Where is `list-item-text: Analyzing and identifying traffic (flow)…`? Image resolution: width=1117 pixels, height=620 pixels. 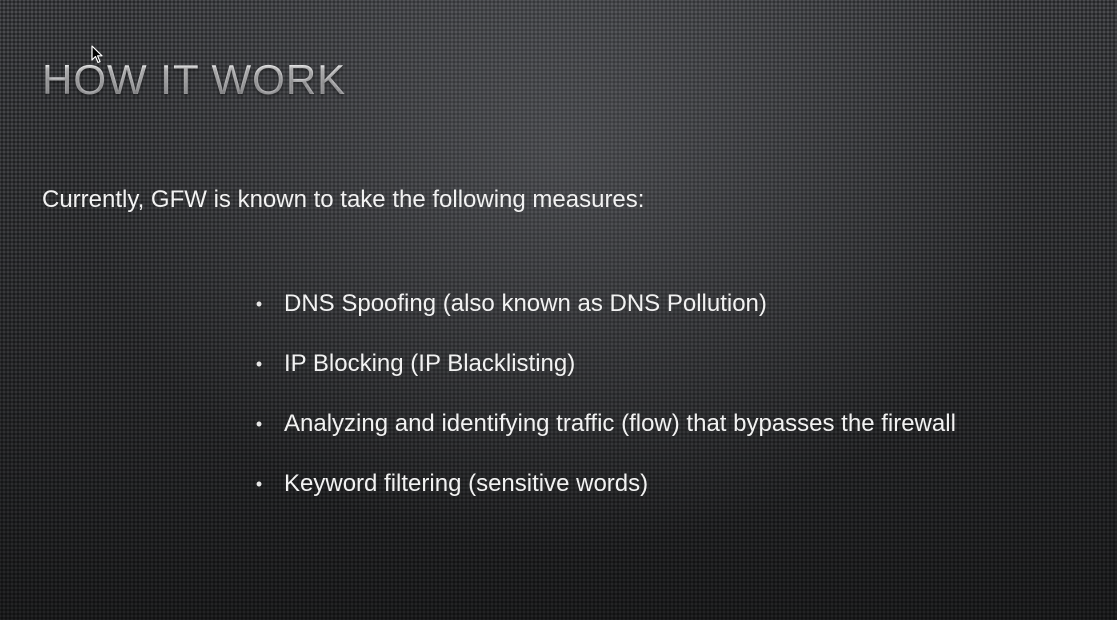 list-item-text: Analyzing and identifying traffic (flow)… is located at coordinates (620, 423).